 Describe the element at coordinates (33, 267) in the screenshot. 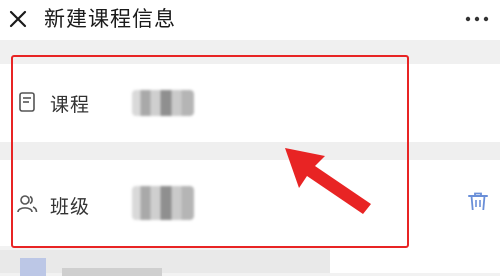

I see `blurred-thumbnail` at that location.